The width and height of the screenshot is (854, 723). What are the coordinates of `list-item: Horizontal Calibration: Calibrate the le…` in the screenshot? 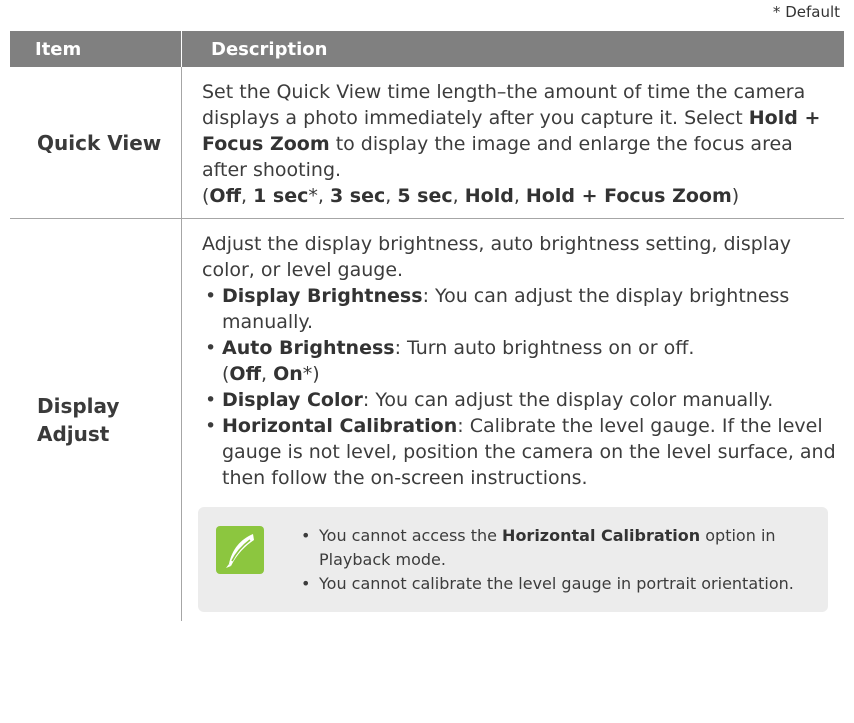 It's located at (520, 452).